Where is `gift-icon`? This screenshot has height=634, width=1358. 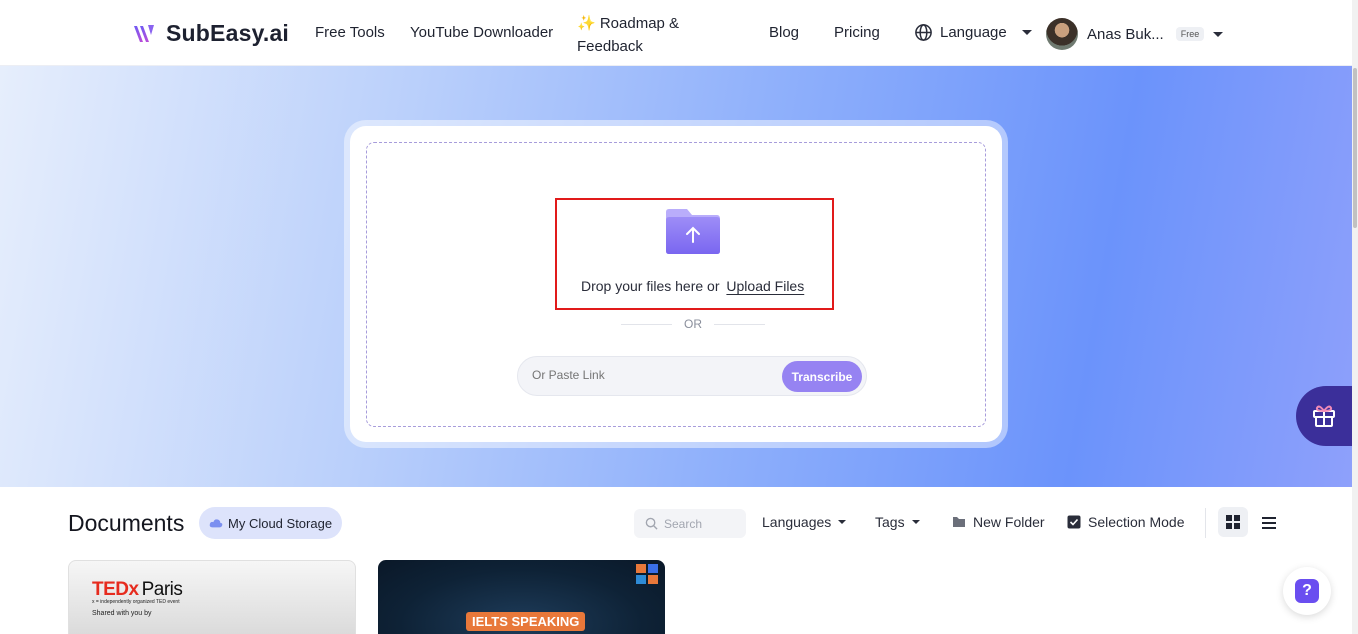
gift-icon is located at coordinates (1324, 416).